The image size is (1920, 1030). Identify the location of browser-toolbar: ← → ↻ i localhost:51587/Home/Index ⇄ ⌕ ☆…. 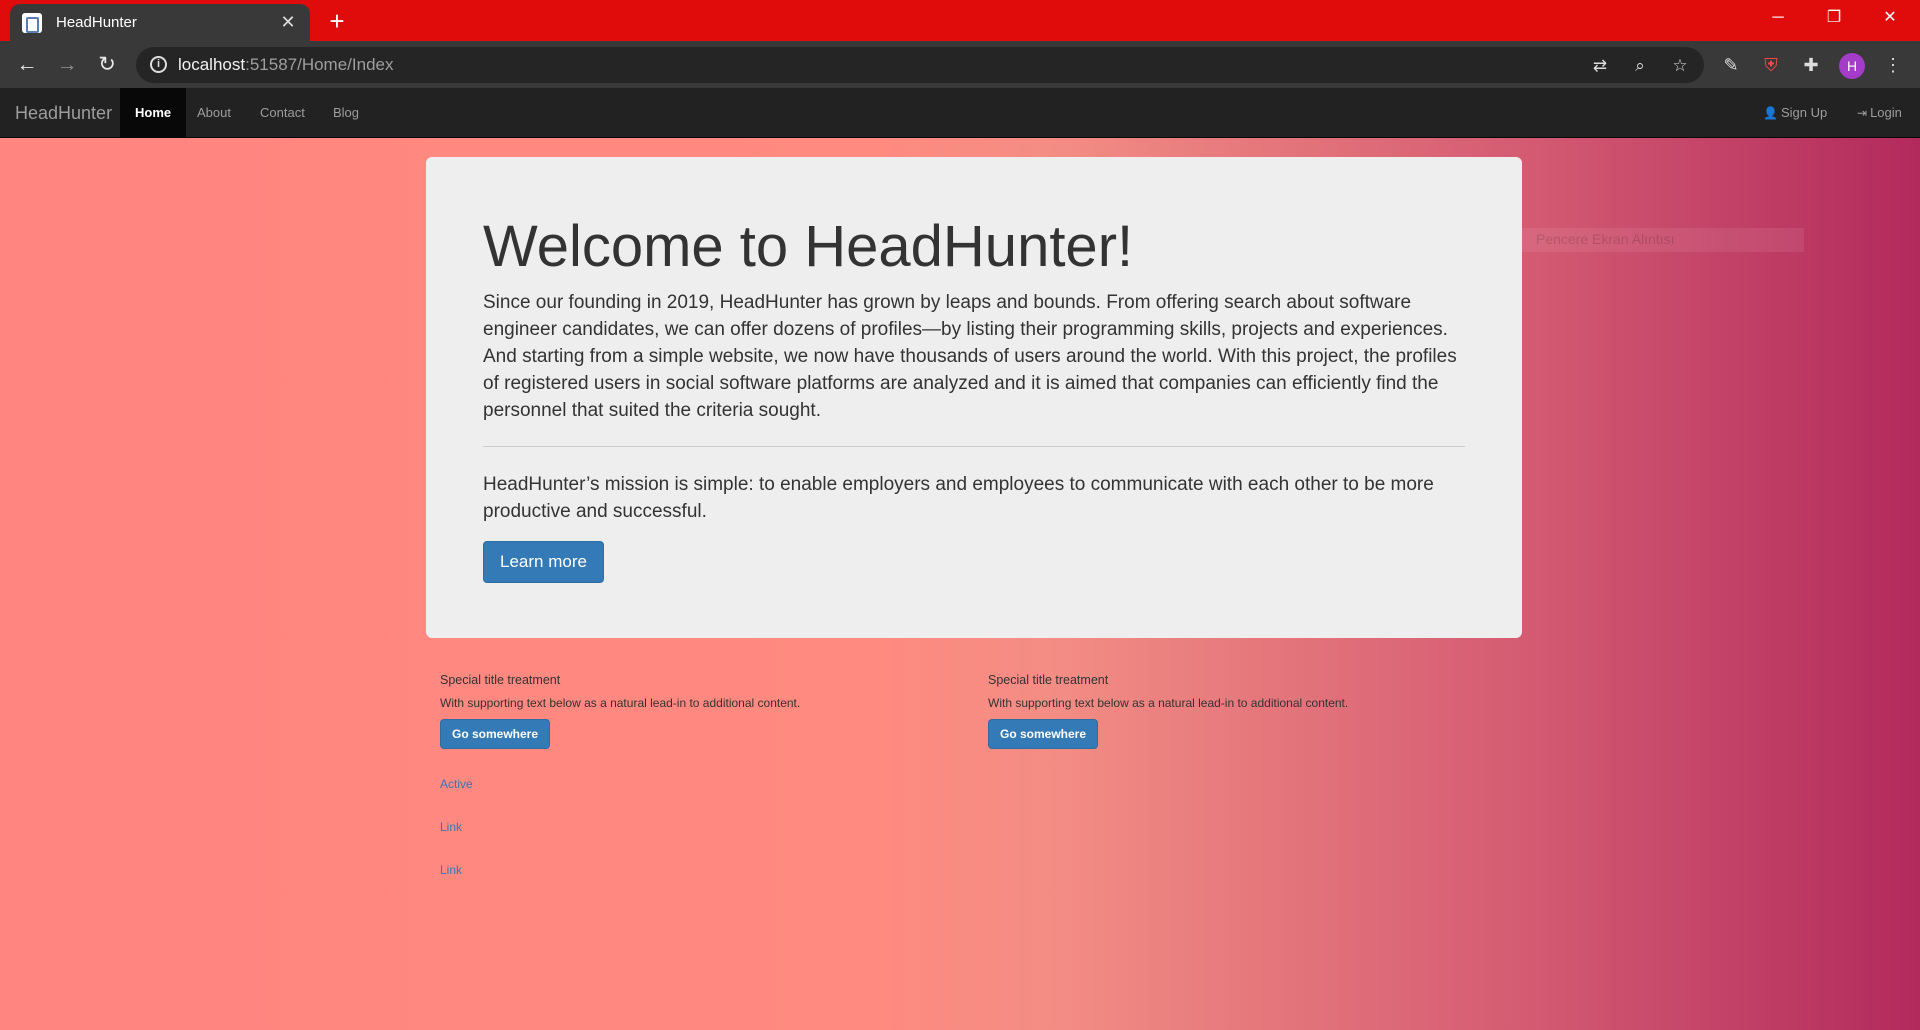
(960, 64).